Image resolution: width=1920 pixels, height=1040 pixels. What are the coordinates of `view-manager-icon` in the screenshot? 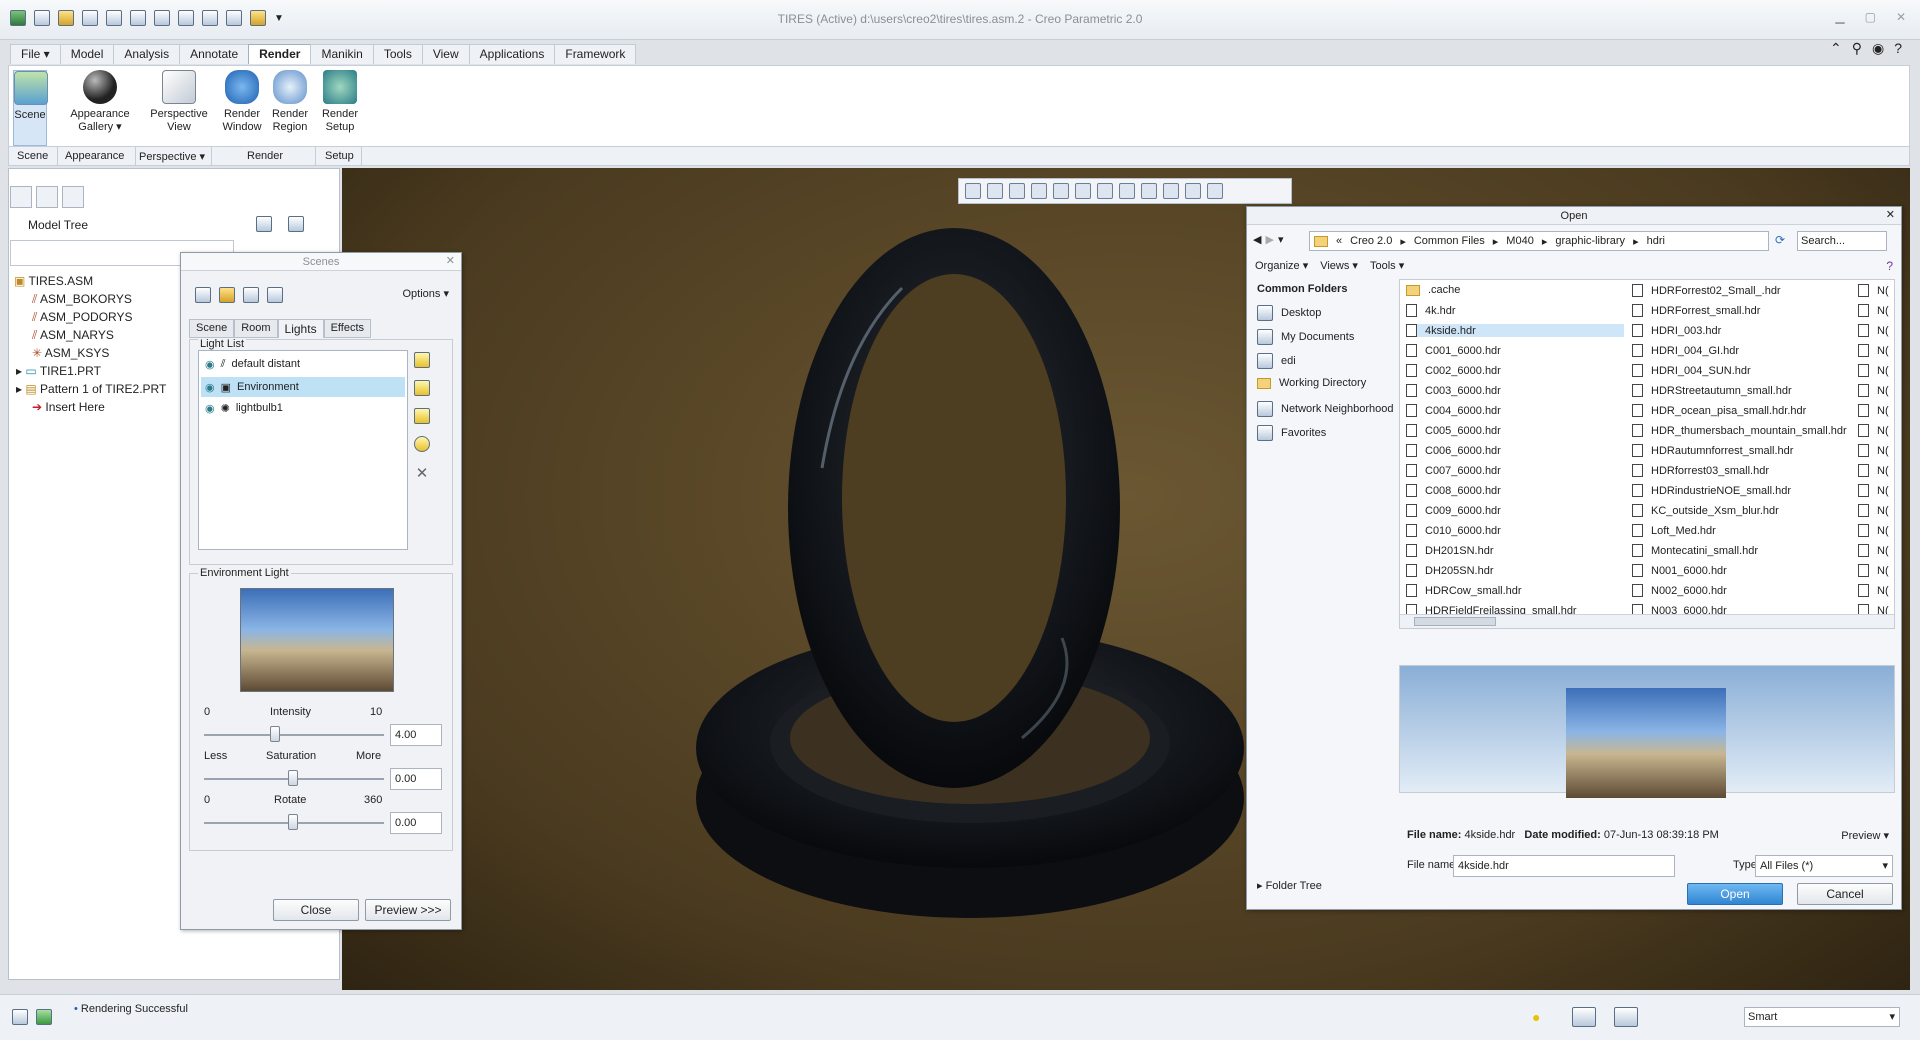 It's located at (1083, 191).